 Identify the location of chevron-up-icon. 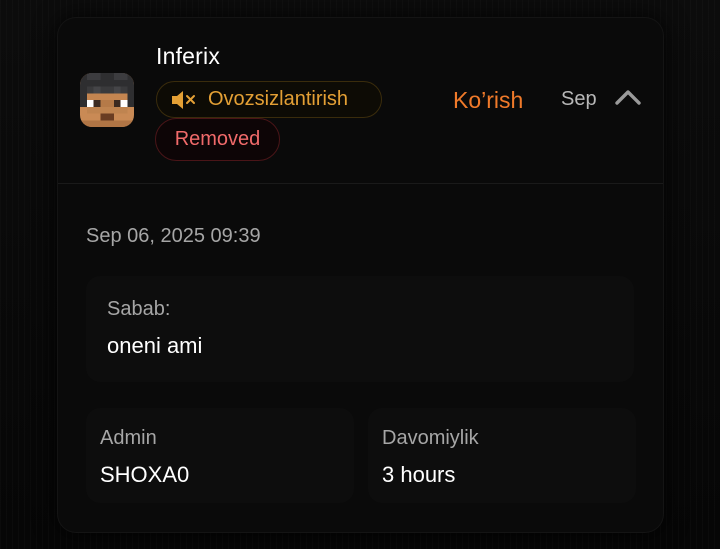
(628, 98).